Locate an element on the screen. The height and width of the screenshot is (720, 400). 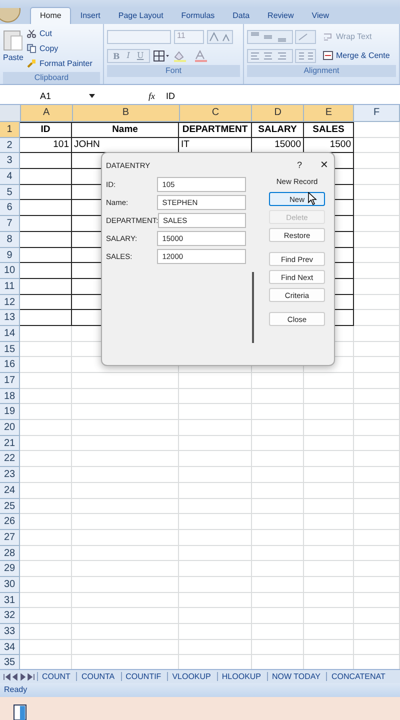
ribbon-tab: Page Layout is located at coordinates (140, 16).